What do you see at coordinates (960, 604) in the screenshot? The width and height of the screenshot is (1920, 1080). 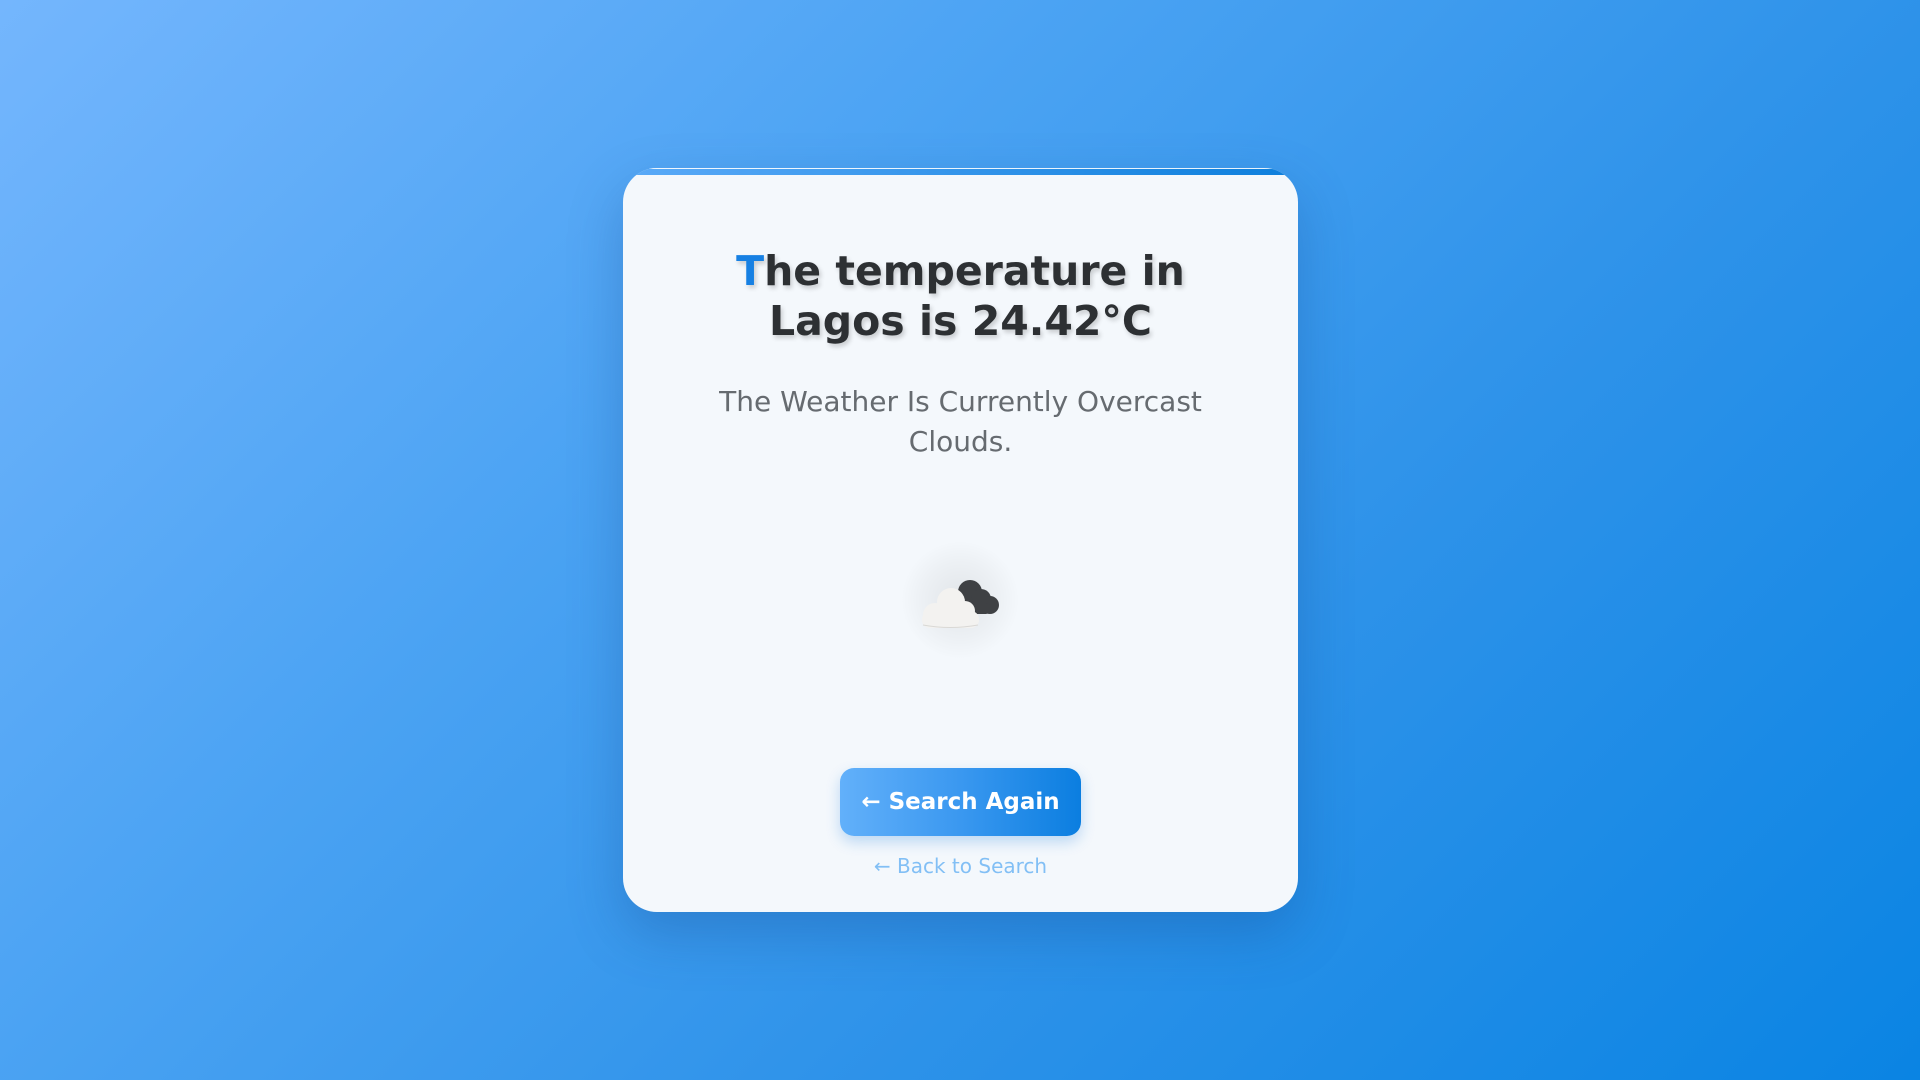 I see `overcast-clouds-icon` at bounding box center [960, 604].